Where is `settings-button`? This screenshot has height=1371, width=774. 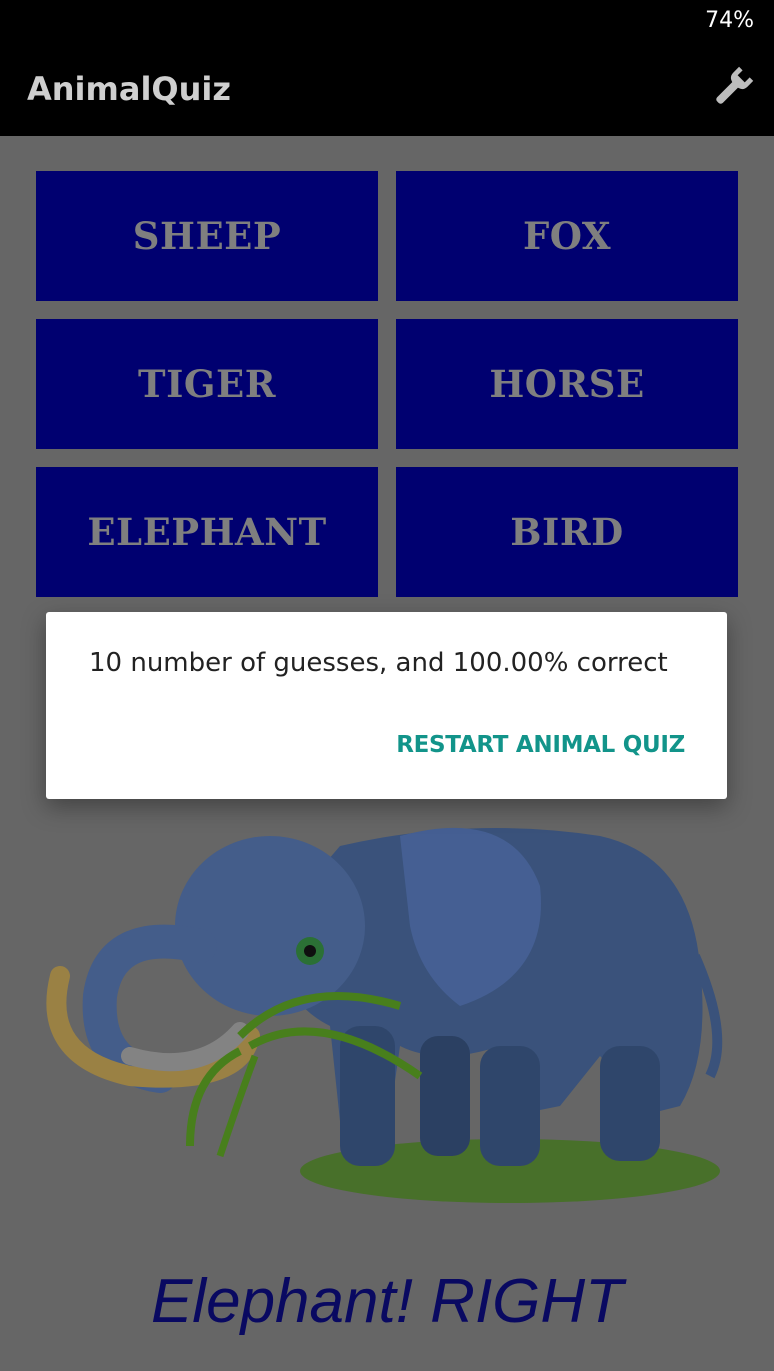 settings-button is located at coordinates (732, 88).